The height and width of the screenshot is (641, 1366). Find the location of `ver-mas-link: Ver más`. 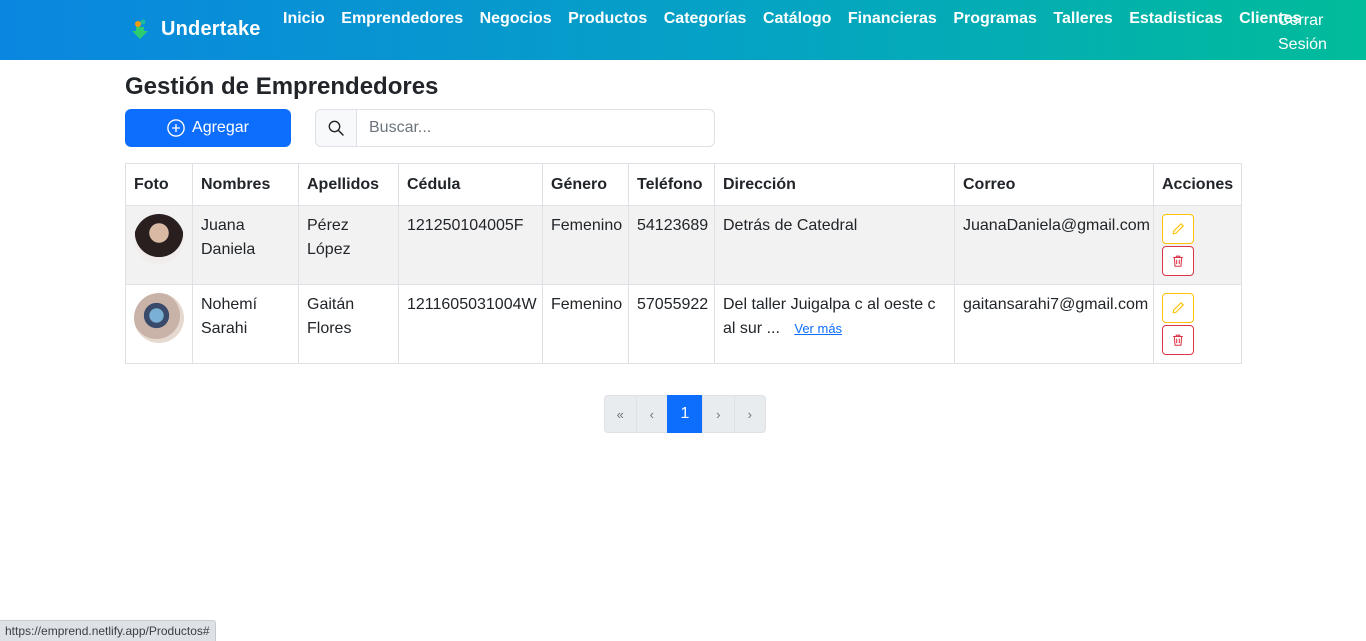

ver-mas-link: Ver más is located at coordinates (818, 328).